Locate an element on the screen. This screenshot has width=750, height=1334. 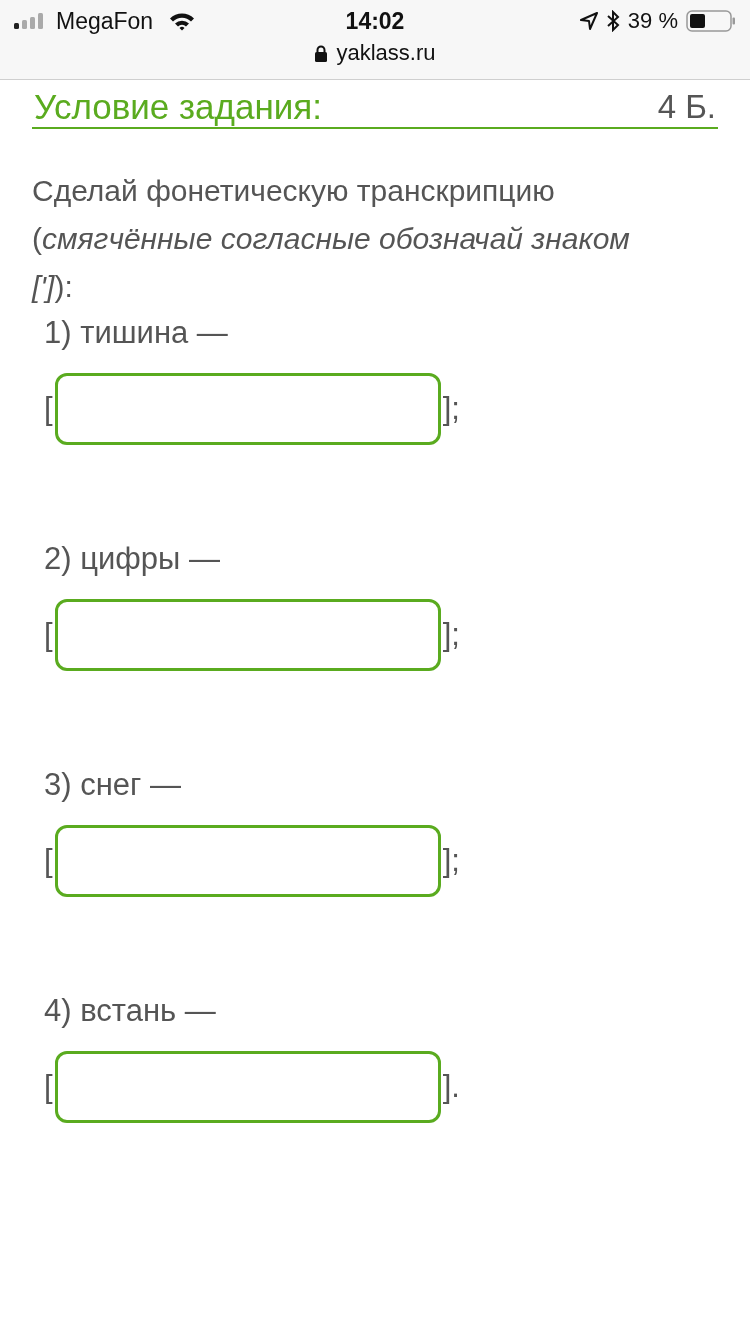
points-label: 4 Б. is located at coordinates (686, 107).